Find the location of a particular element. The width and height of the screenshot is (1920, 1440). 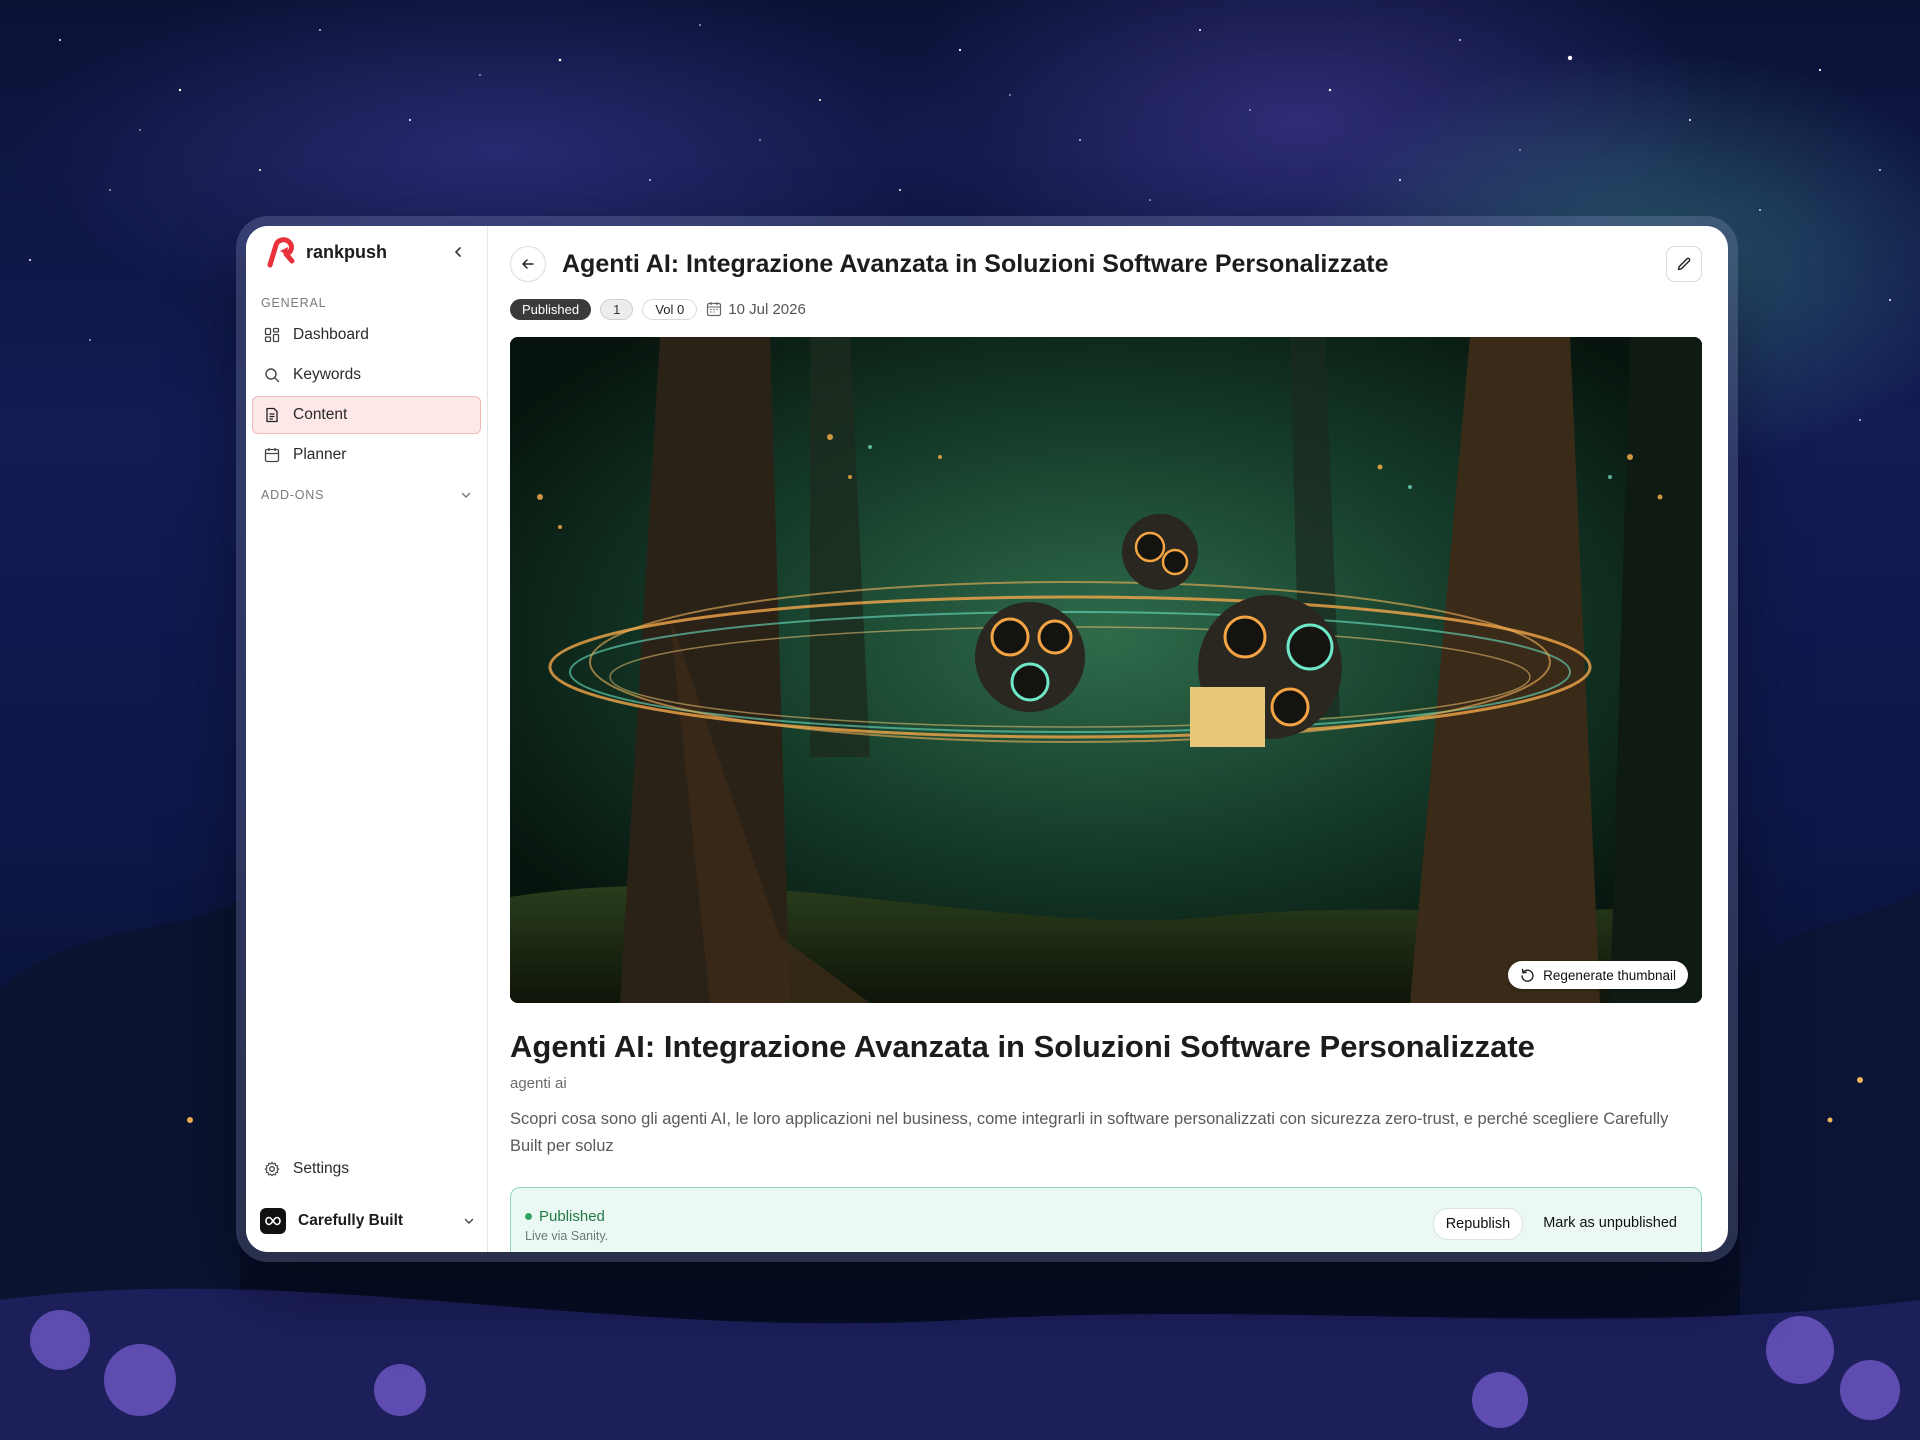

publish-status: Published Live via Sanity. is located at coordinates (566, 1225).